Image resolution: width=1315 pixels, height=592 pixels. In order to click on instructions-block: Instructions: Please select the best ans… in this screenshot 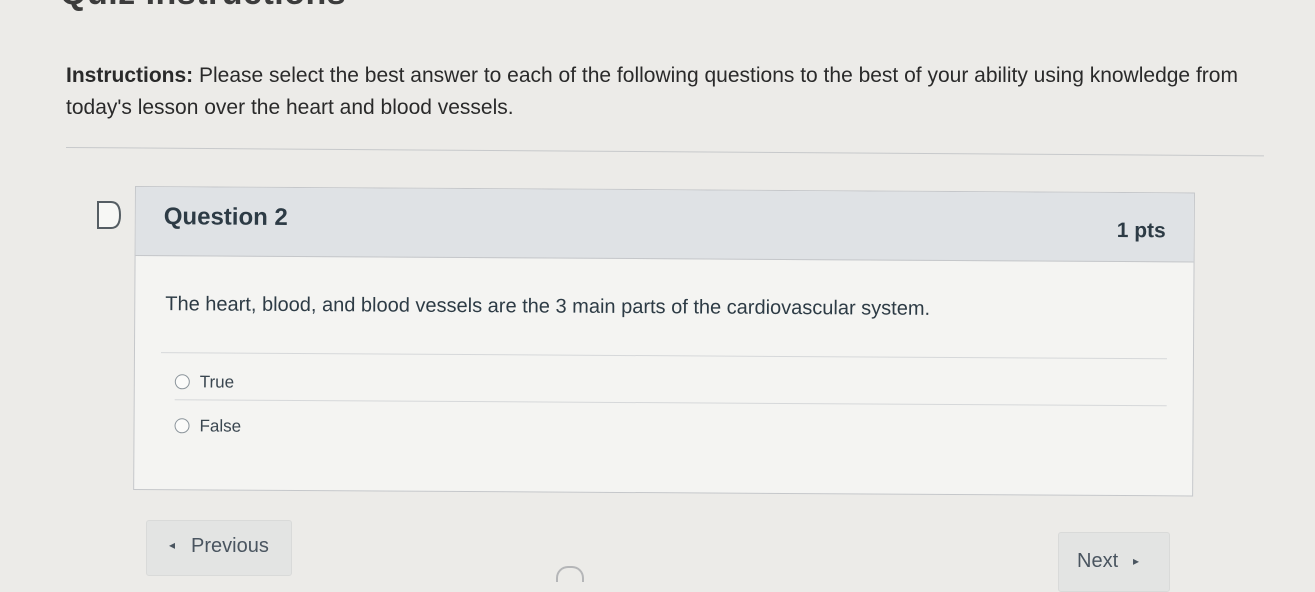, I will do `click(673, 92)`.